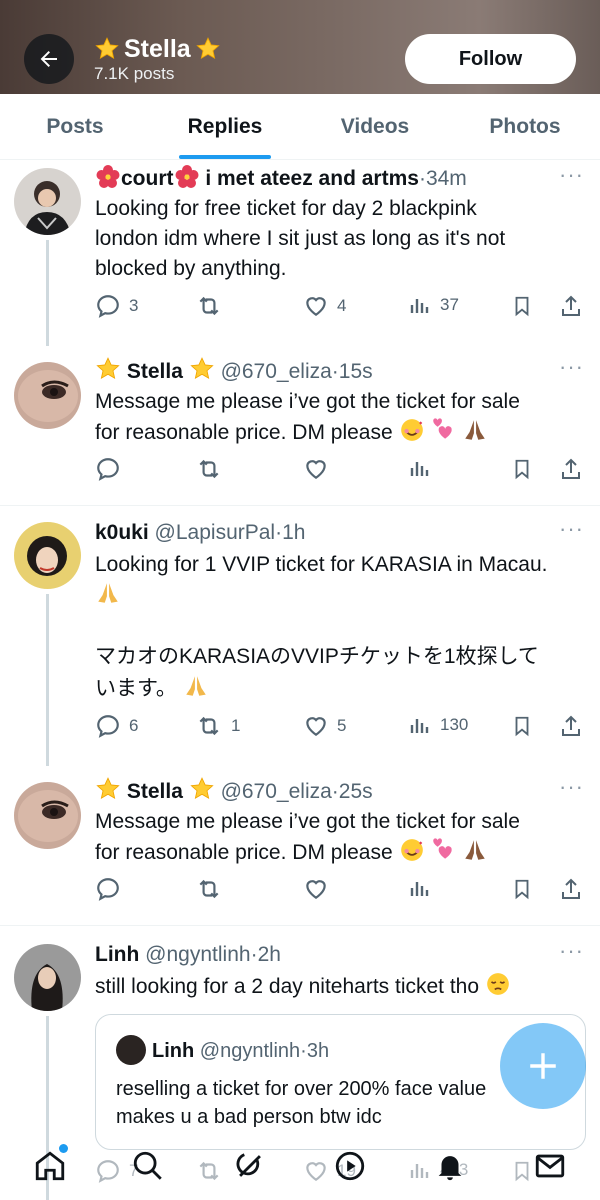 The height and width of the screenshot is (1200, 600). I want to click on author-name: Linh, so click(117, 954).